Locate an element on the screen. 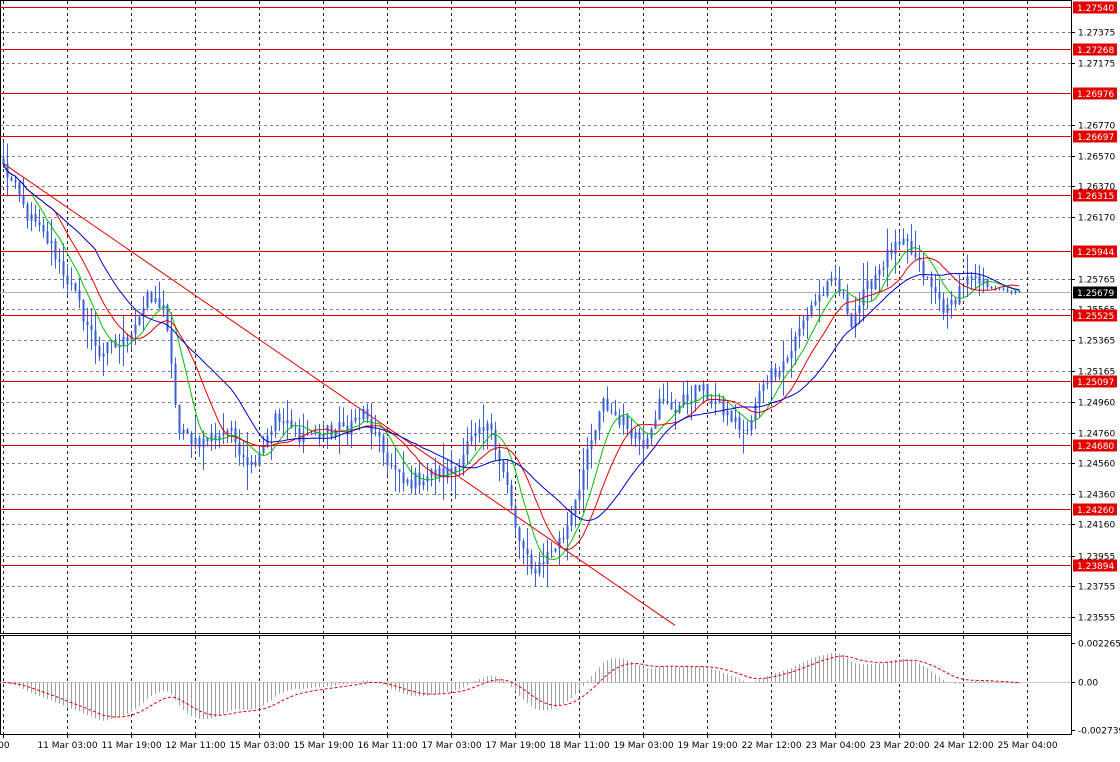 This screenshot has height=762, width=1120. price-tick-label: 1.24760 is located at coordinates (1096, 435).